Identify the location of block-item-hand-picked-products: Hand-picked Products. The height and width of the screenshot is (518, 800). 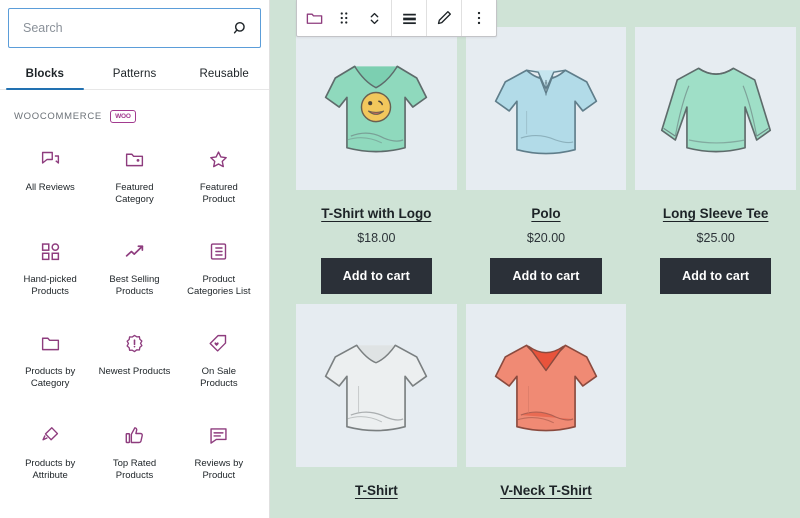
(50, 272).